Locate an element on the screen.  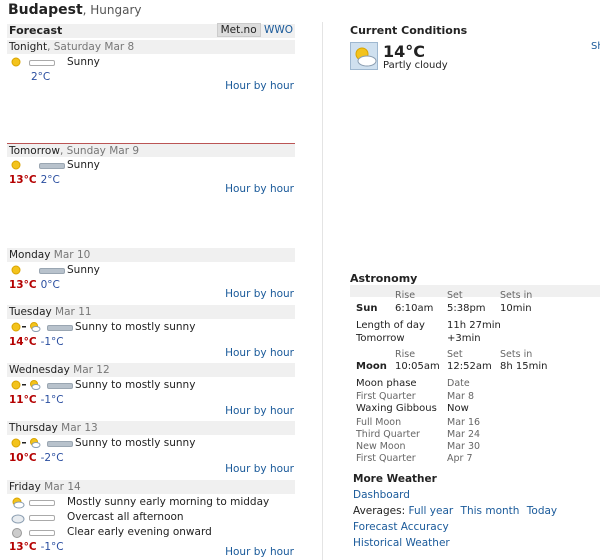
show-more-link: Sh is located at coordinates (595, 46).